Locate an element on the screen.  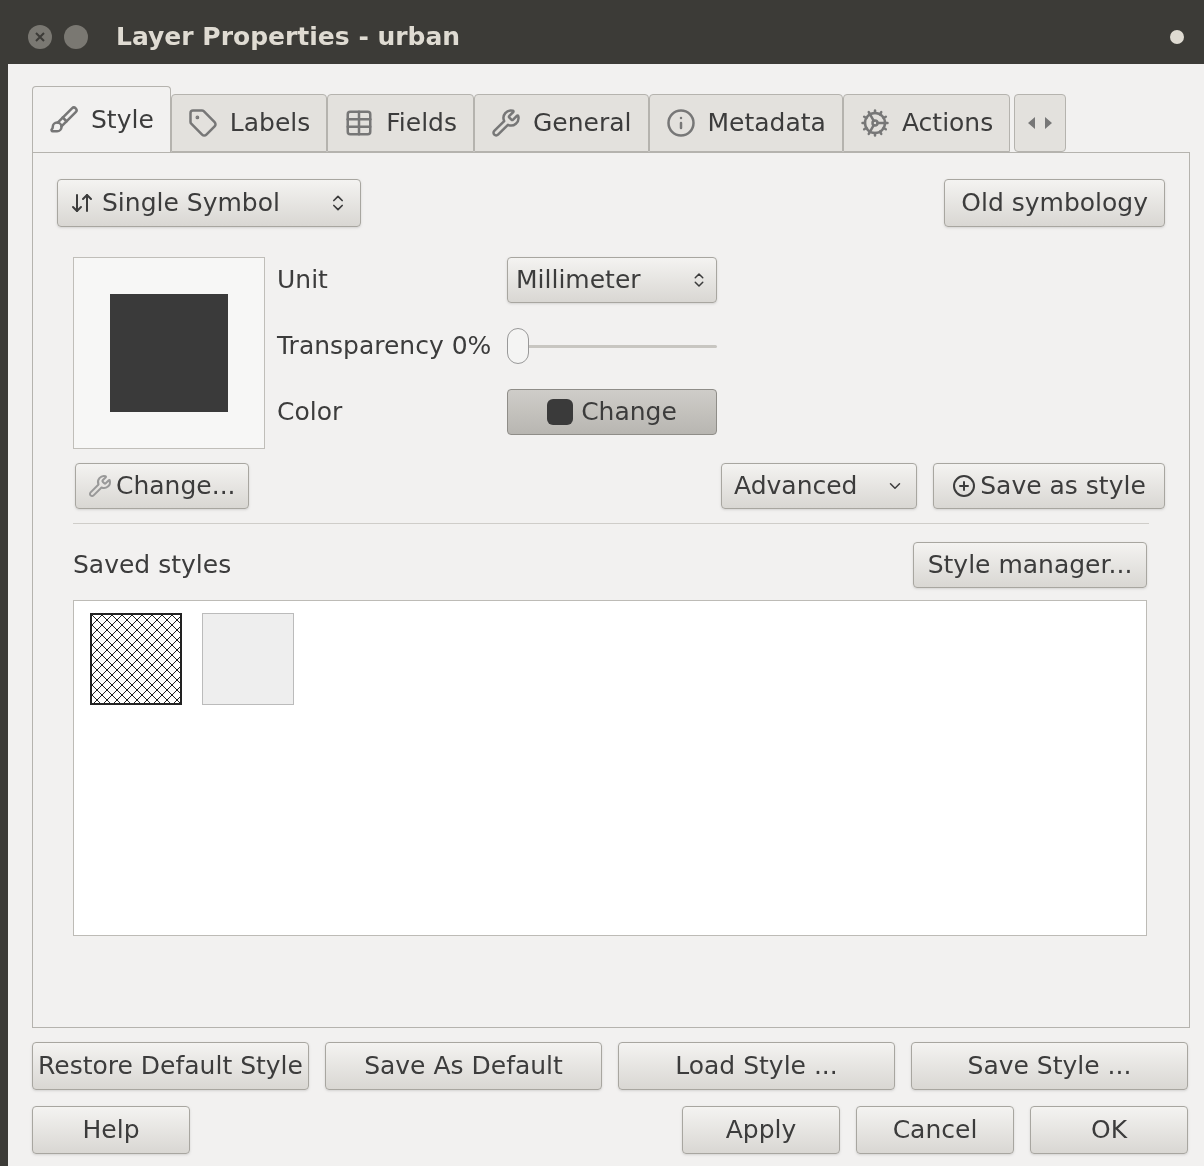
style-action-button: Save As Default is located at coordinates (463, 1066).